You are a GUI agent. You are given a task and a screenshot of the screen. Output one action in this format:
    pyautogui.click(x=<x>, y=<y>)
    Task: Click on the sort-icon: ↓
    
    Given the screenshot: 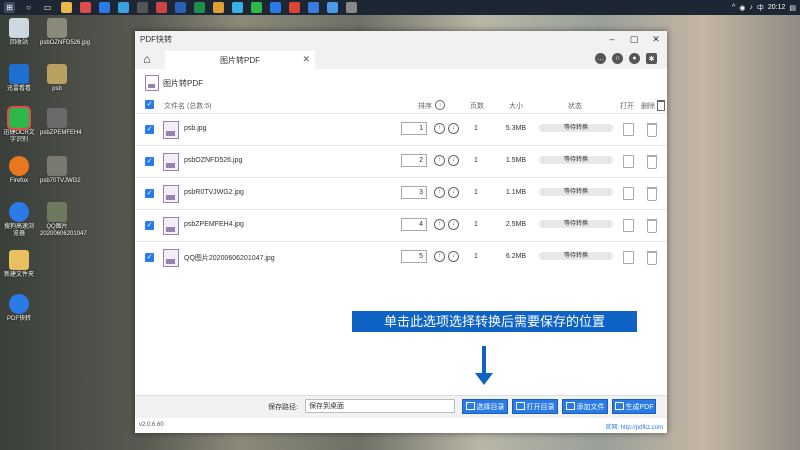 What is the action you would take?
    pyautogui.click(x=440, y=105)
    